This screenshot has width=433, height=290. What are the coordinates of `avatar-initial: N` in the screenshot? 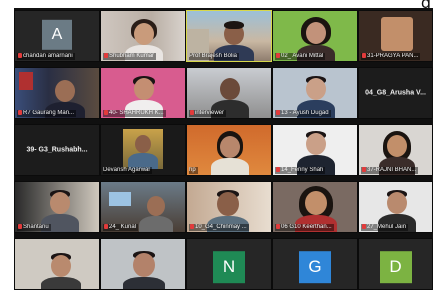 It's located at (229, 267).